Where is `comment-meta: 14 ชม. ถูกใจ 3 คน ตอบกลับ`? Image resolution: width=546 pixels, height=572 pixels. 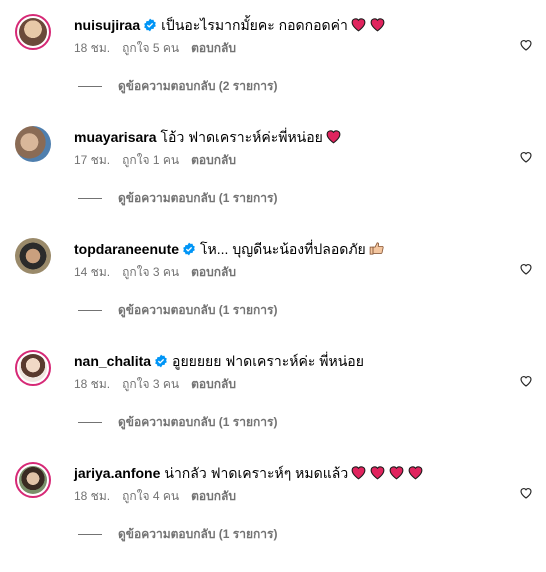 comment-meta: 14 ชม. ถูกใจ 3 คน ตอบกลับ is located at coordinates (161, 272).